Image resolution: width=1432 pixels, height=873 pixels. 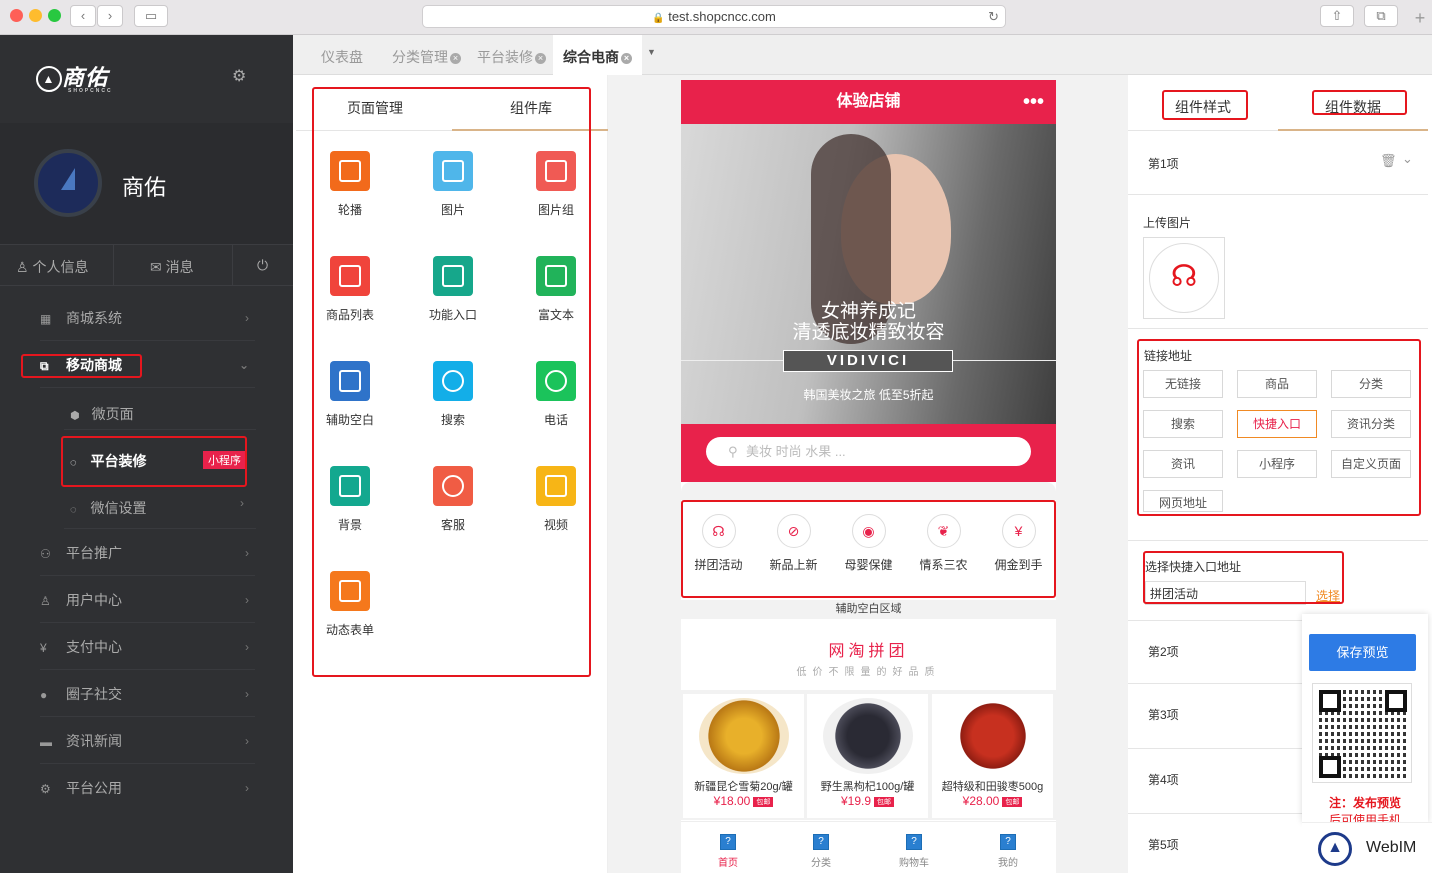 What do you see at coordinates (350, 289) in the screenshot?
I see `component-product-list: 商品列表` at bounding box center [350, 289].